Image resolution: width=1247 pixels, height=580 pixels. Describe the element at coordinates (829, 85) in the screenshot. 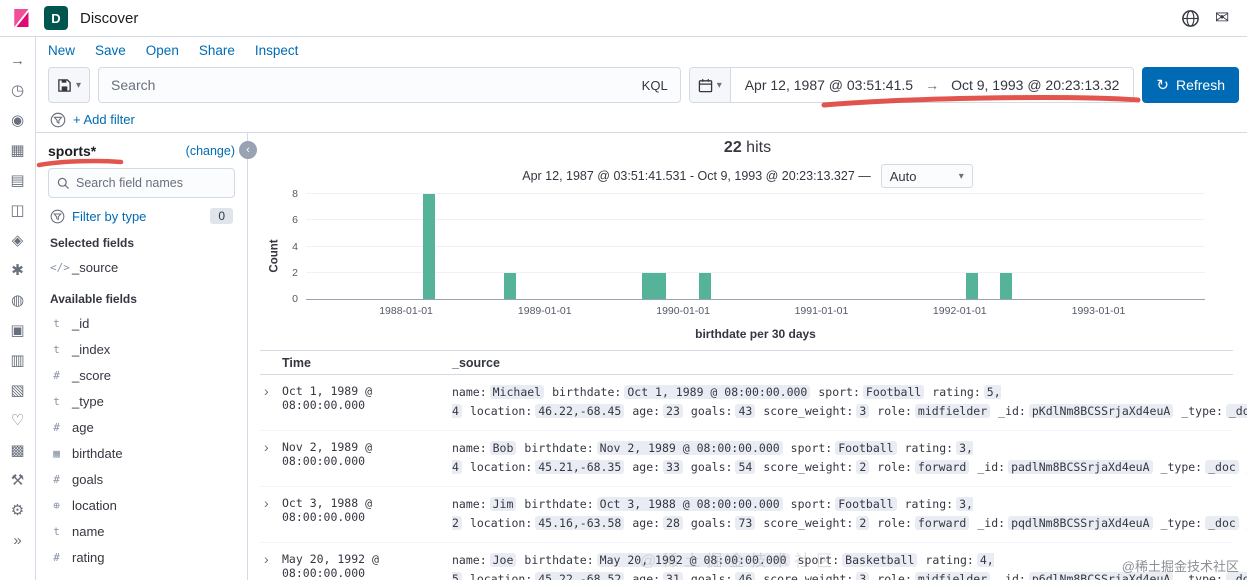

I see `start-date-button: Apr 12, 1987 @ 03:51:41.5` at that location.